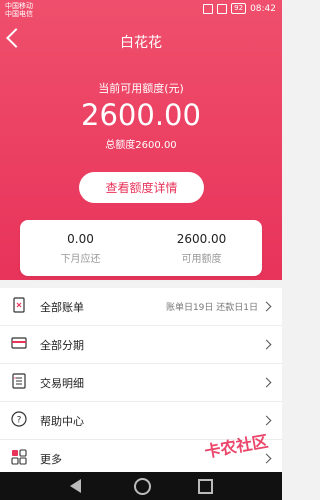  I want to click on available-credit: 2600.00 可用额度, so click(201, 248).